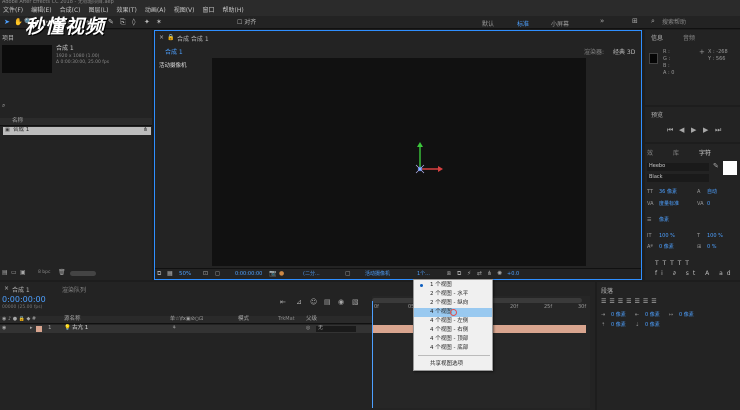 The width and height of the screenshot is (740, 410). I want to click on layer-row: ◉ ▸ 1 💡 古亢 1 ⚘ ◎ 无, so click(186, 329).